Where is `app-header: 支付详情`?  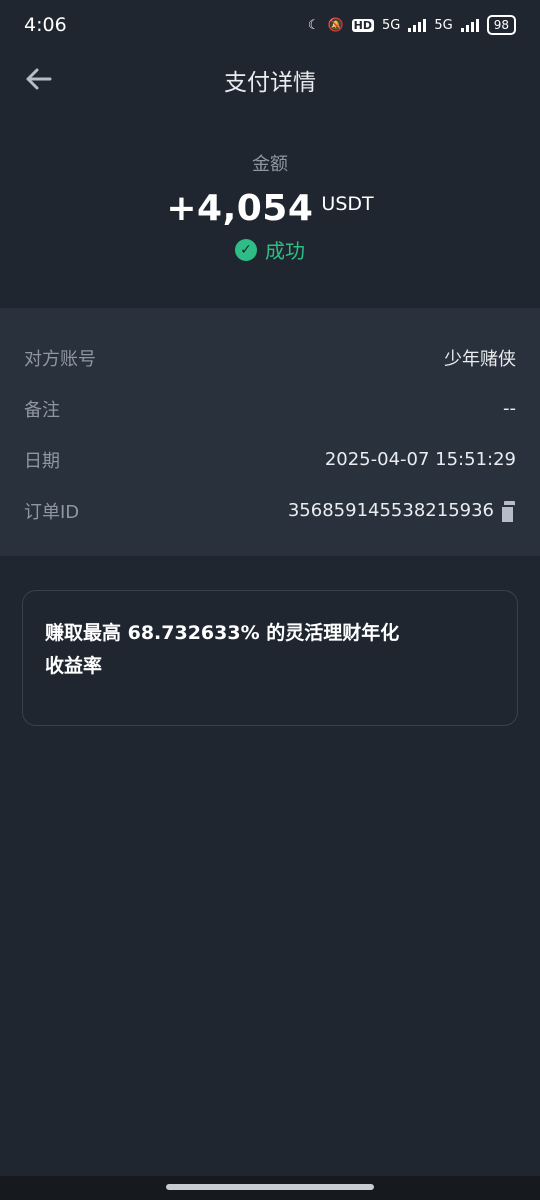
app-header: 支付详情 is located at coordinates (270, 80).